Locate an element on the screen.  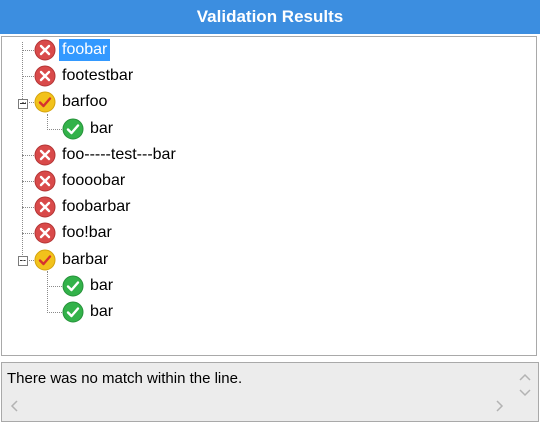
tree-item-label: footestbar is located at coordinates (98, 76).